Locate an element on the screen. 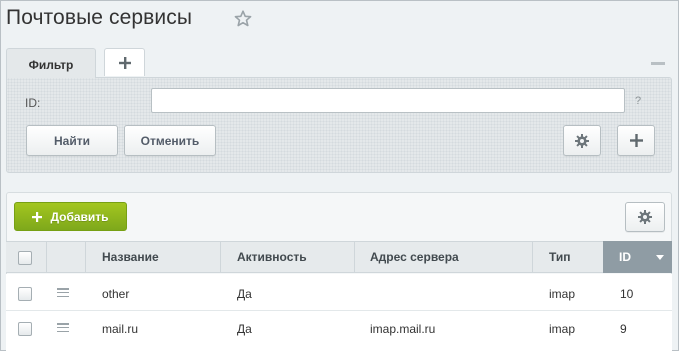 Image resolution: width=679 pixels, height=351 pixels. filter-settings-button is located at coordinates (582, 140).